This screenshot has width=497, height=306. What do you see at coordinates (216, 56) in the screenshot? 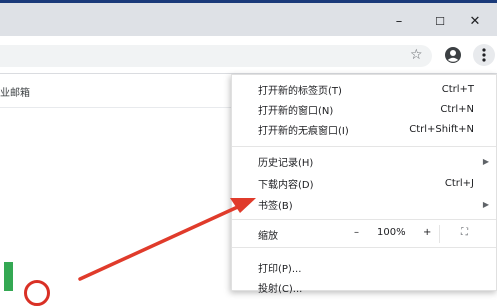
I see `address-bar` at bounding box center [216, 56].